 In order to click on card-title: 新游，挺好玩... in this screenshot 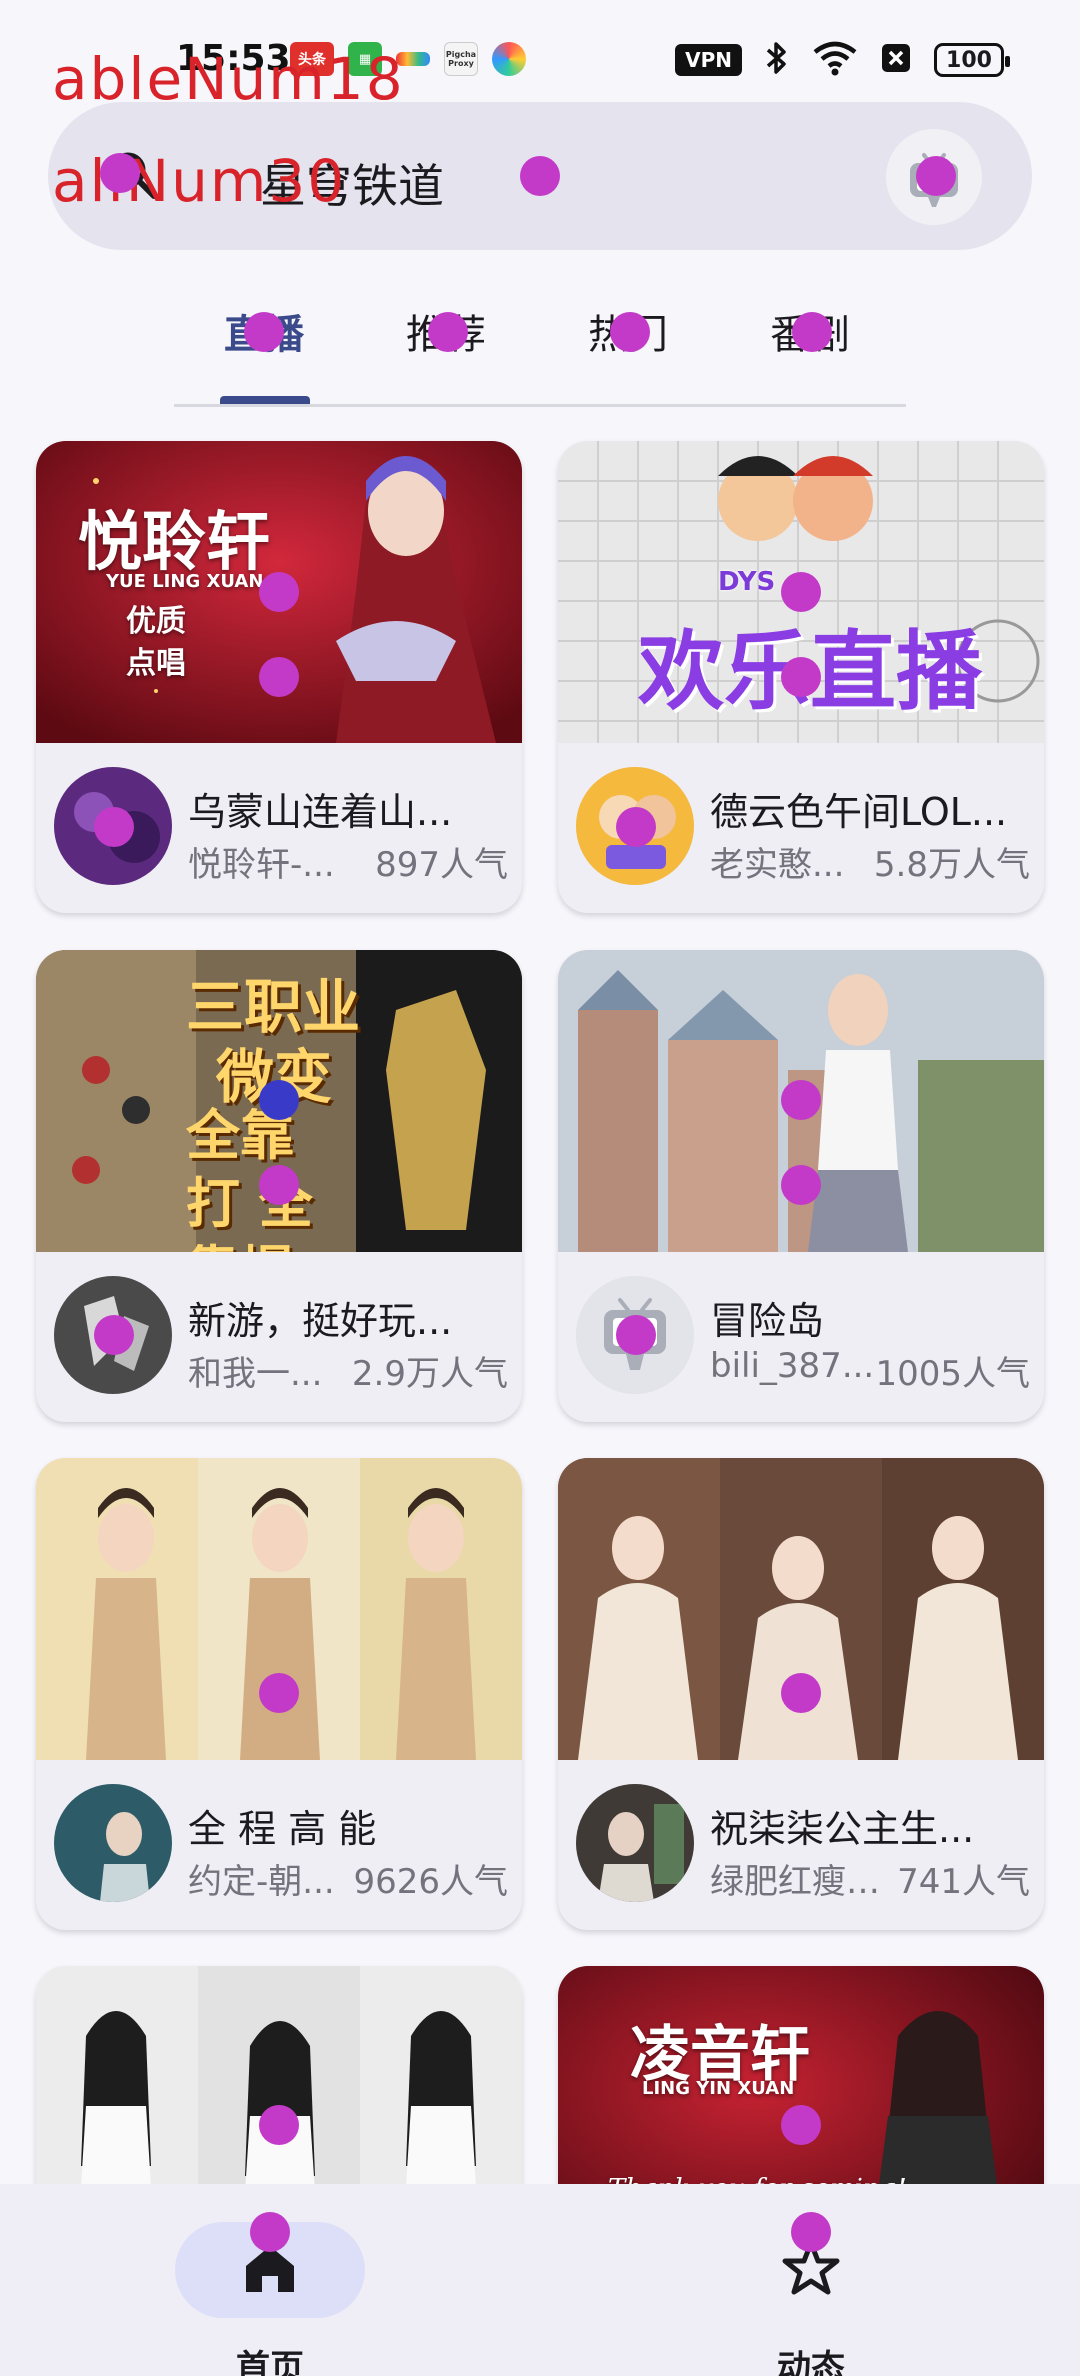, I will do `click(320, 1321)`.